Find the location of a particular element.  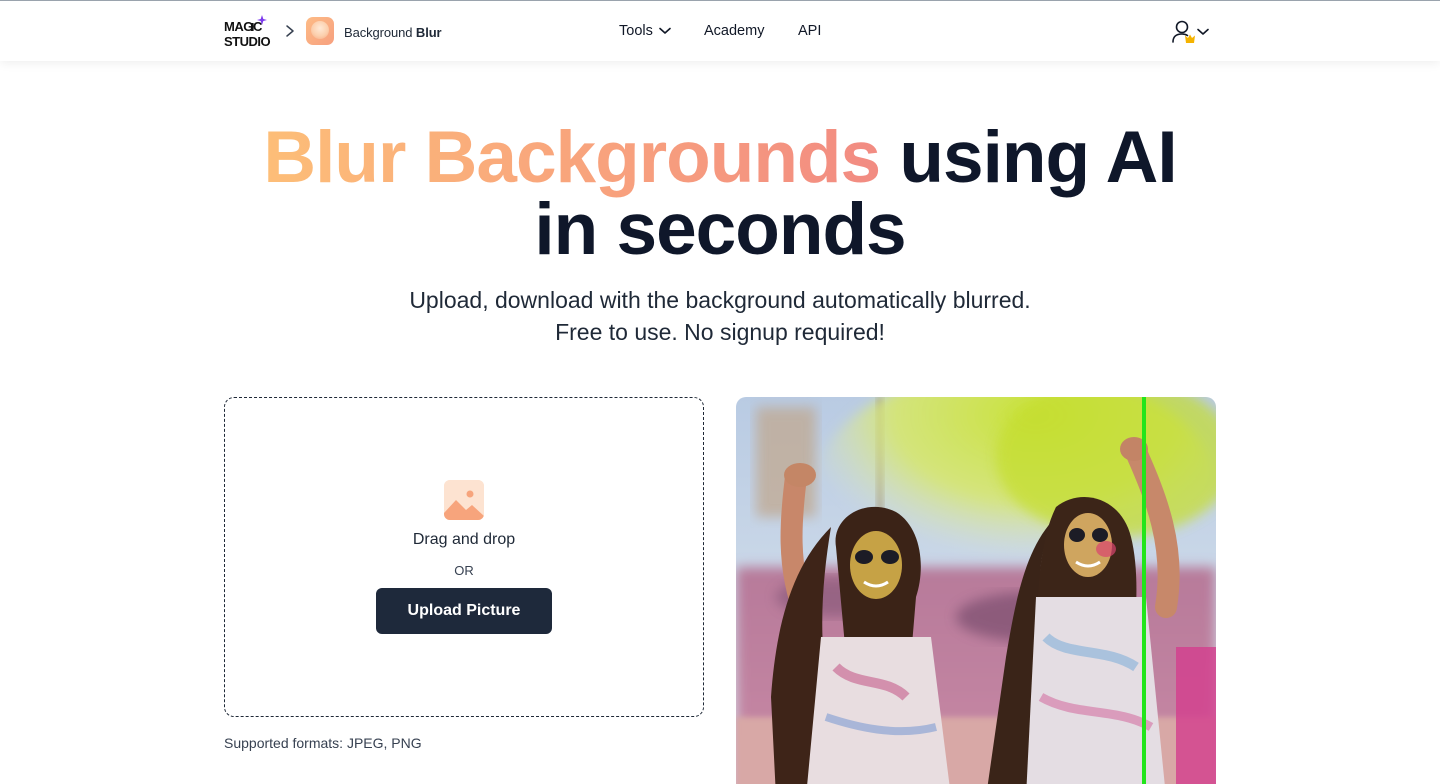

title-line2: in seconds is located at coordinates (720, 229).